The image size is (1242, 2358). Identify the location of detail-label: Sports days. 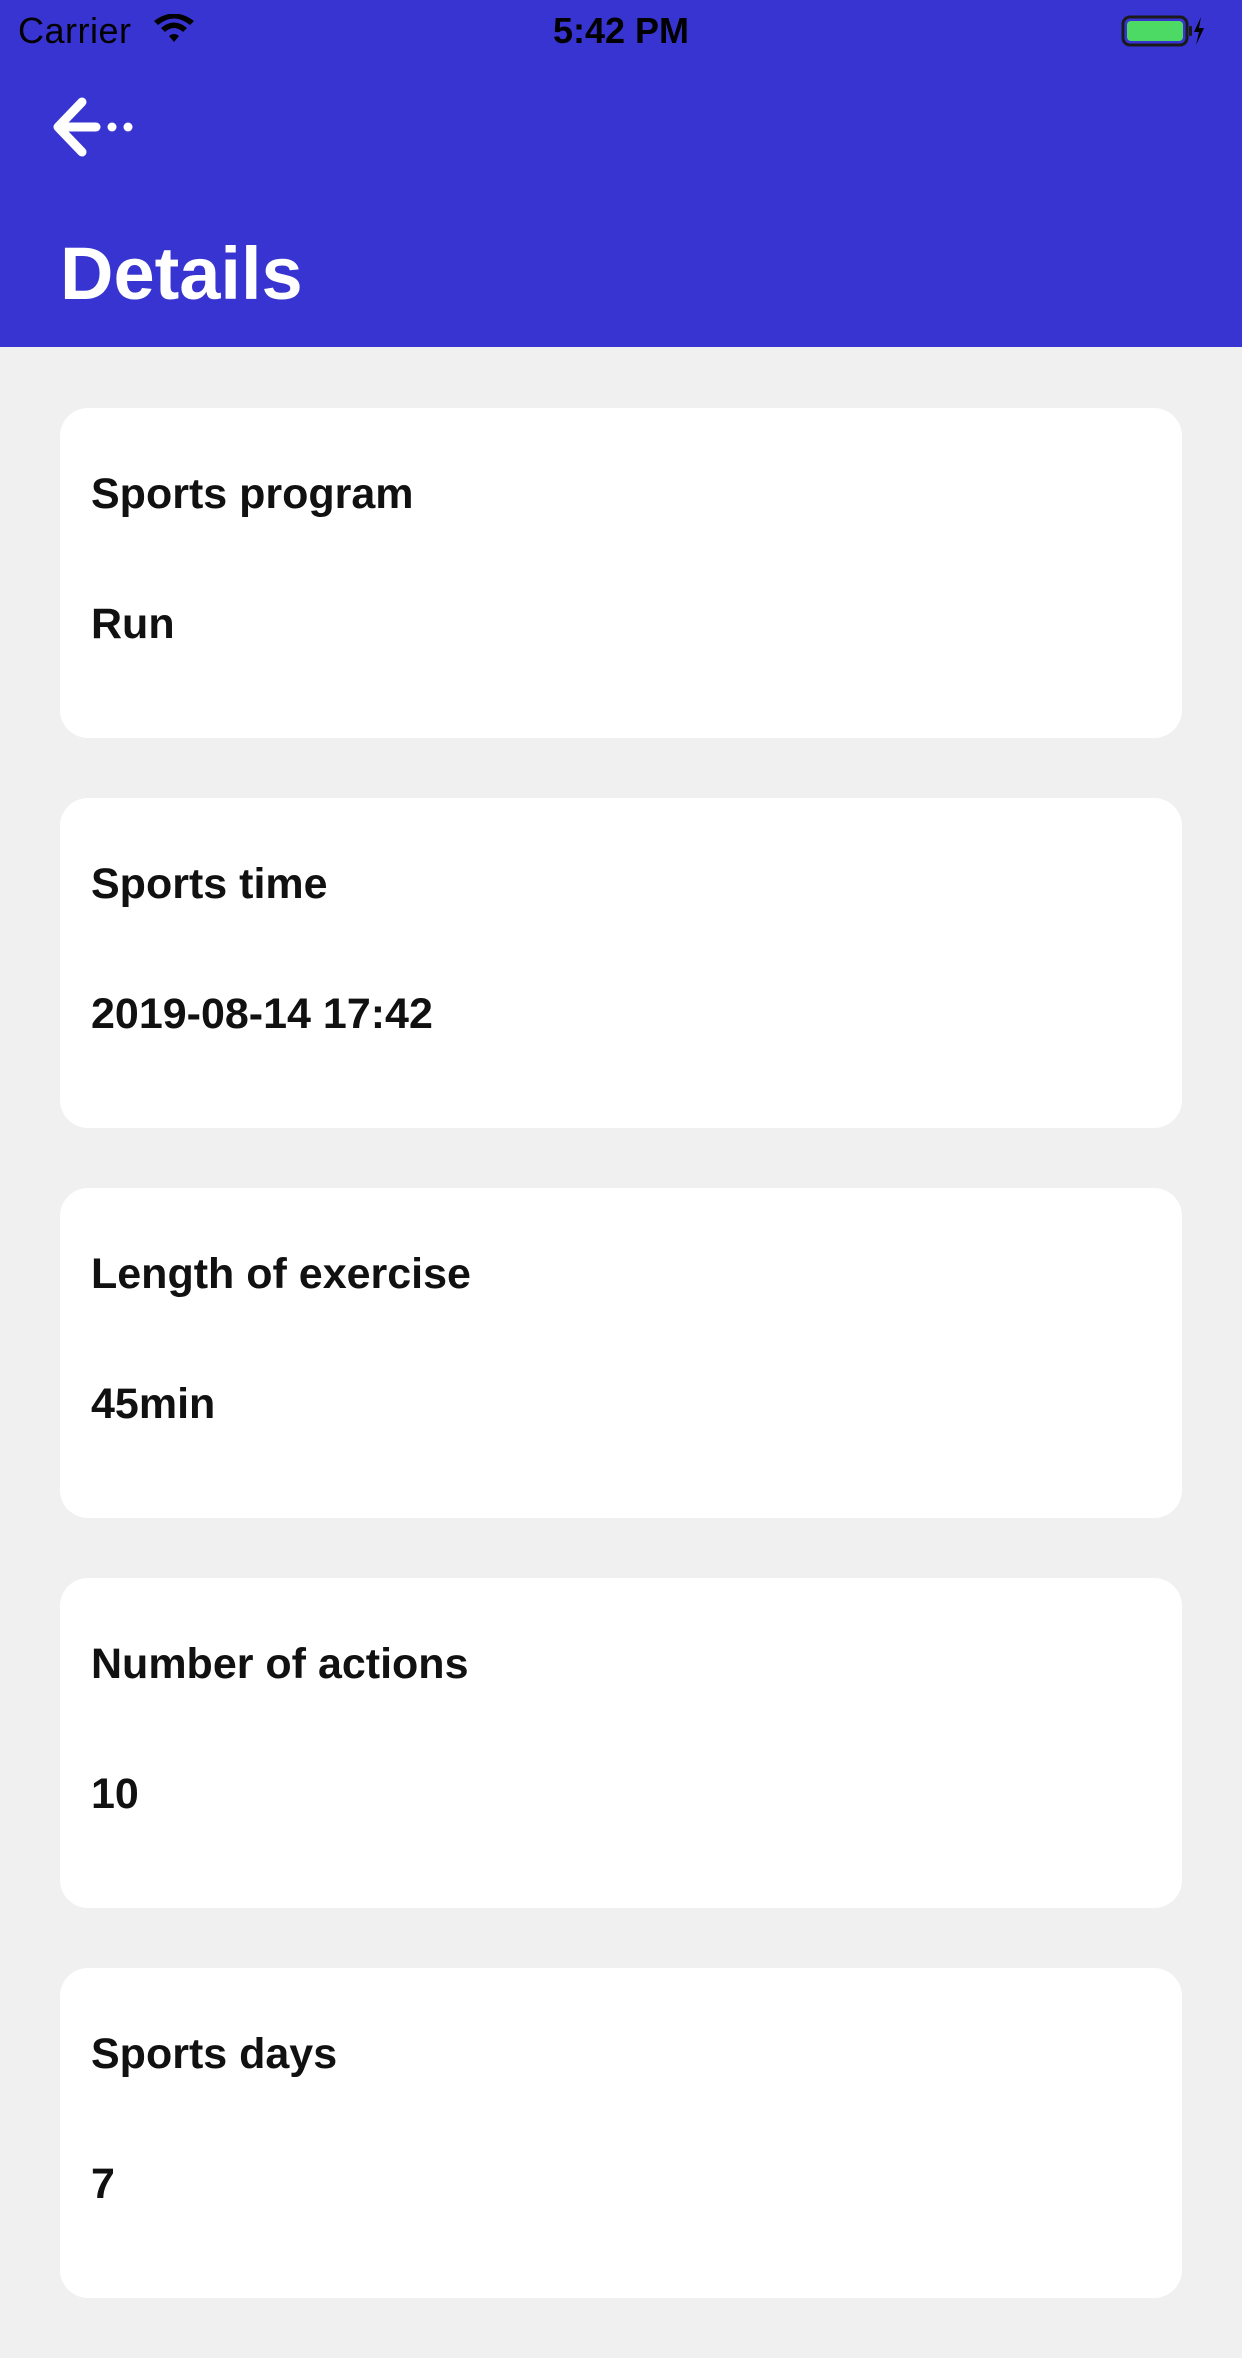
(214, 2054).